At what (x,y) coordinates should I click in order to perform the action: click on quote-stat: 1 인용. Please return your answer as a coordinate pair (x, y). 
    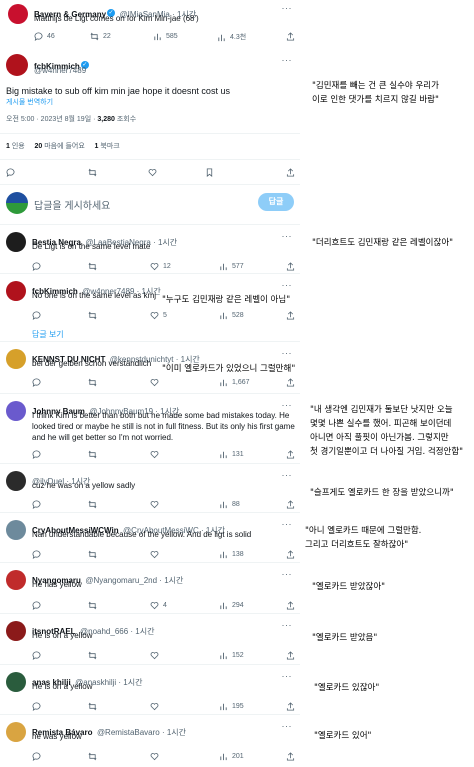
    Looking at the image, I should click on (15, 146).